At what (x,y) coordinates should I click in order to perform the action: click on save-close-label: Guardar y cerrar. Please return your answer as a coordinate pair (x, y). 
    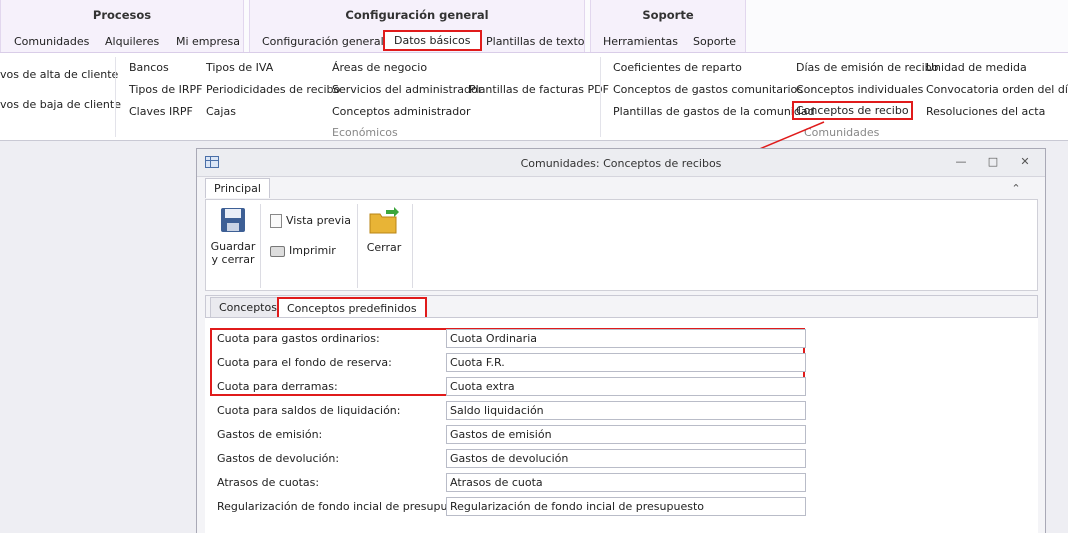
    Looking at the image, I should click on (233, 253).